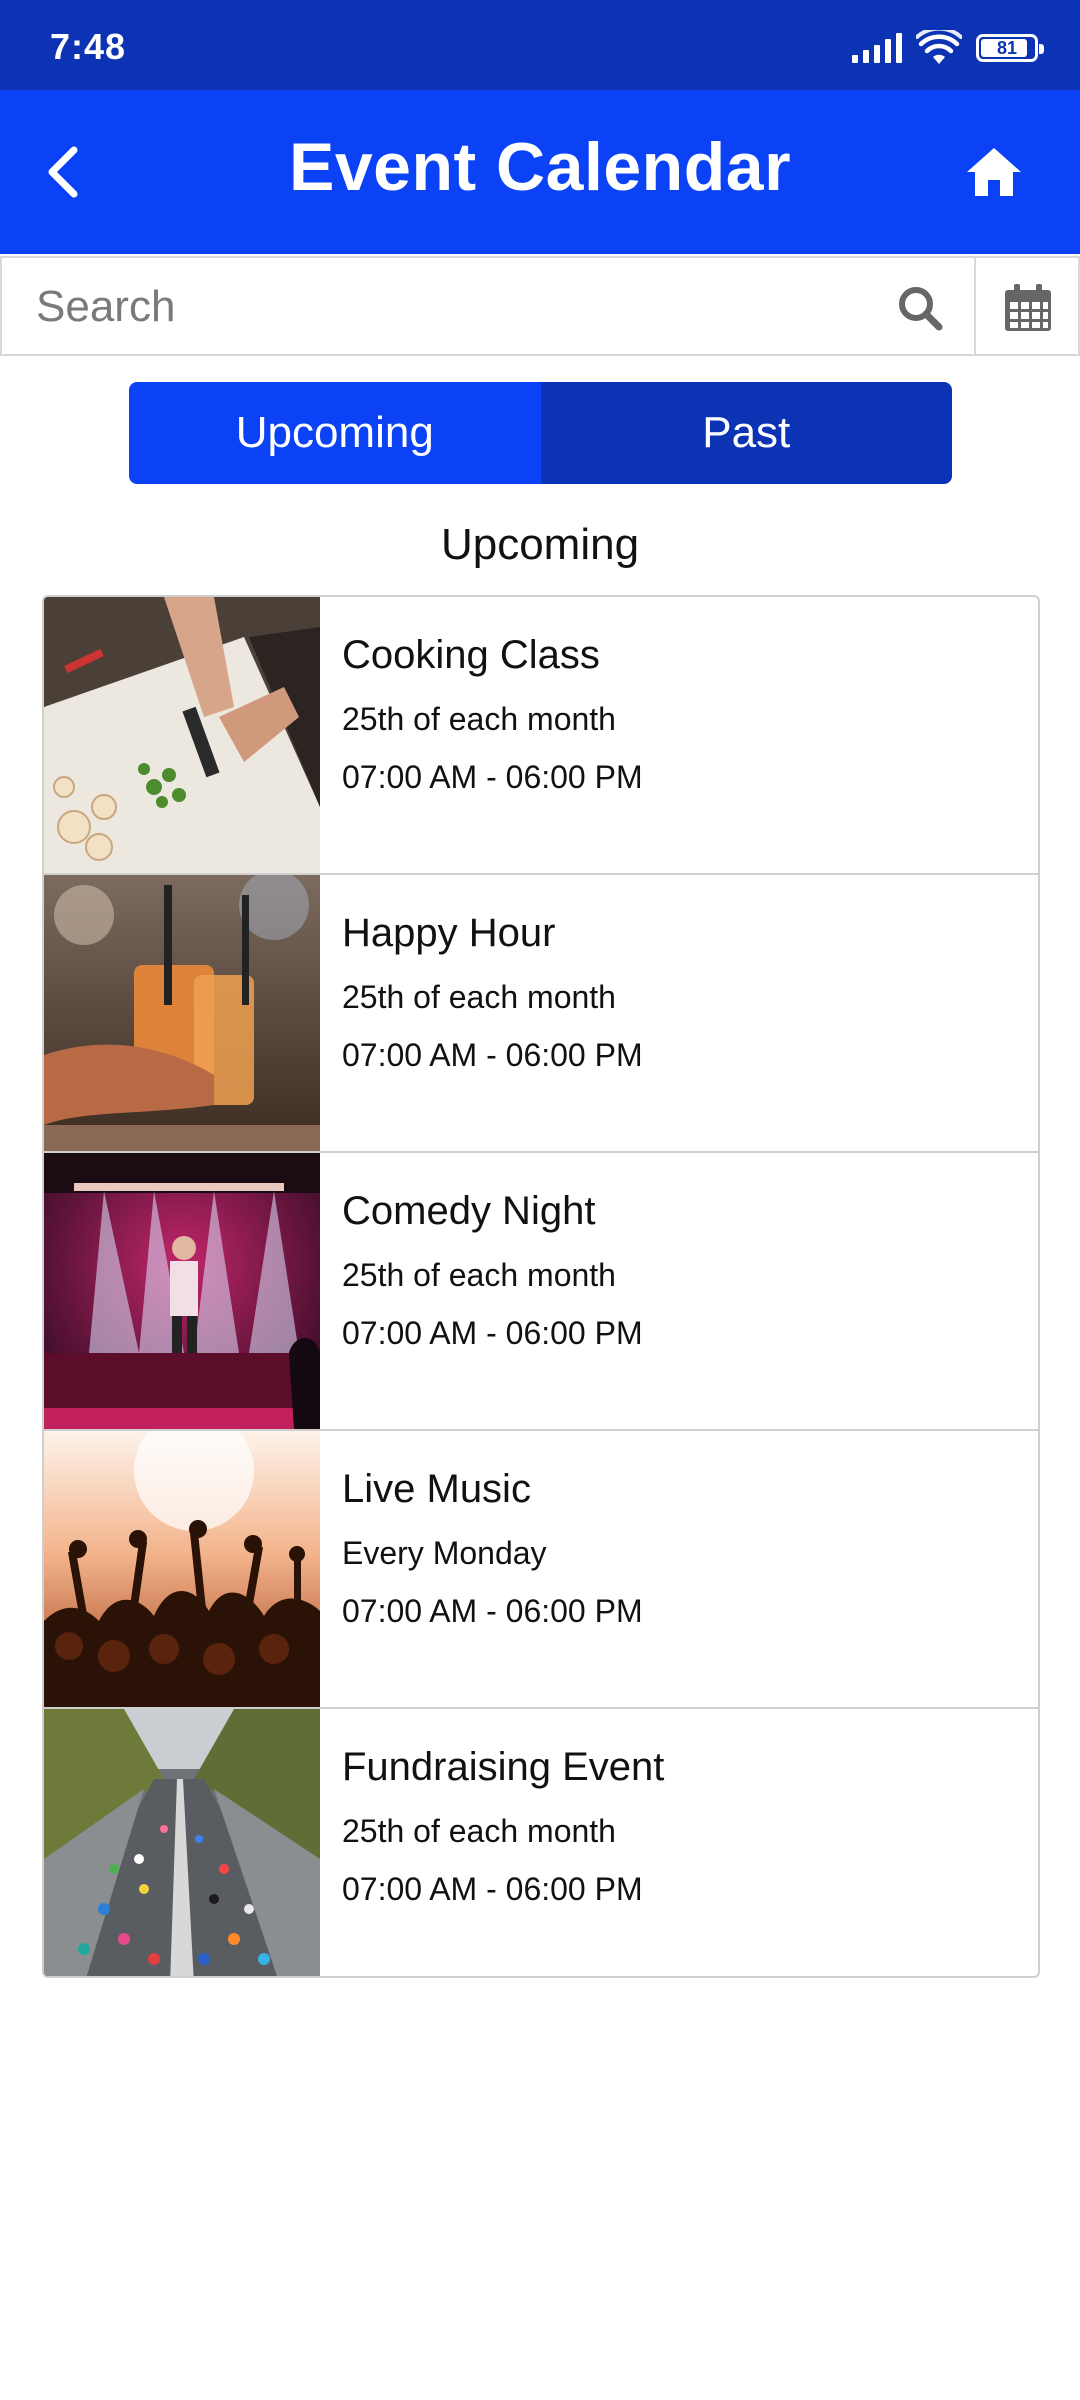  I want to click on search-input, so click(446, 307).